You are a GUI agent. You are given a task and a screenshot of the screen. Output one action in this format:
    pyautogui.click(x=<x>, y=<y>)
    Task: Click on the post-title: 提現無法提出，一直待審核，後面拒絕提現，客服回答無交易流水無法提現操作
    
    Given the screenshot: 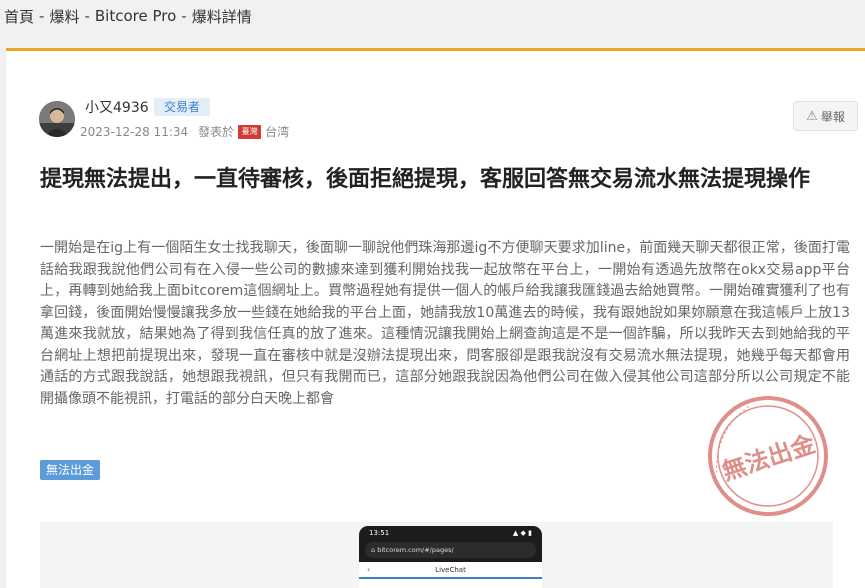 What is the action you would take?
    pyautogui.click(x=425, y=179)
    